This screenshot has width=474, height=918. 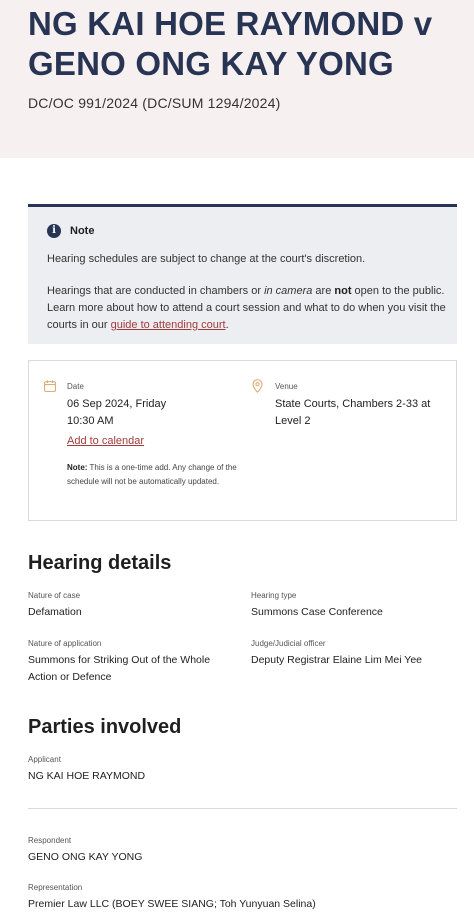 I want to click on venue-label: Venue, so click(x=286, y=386).